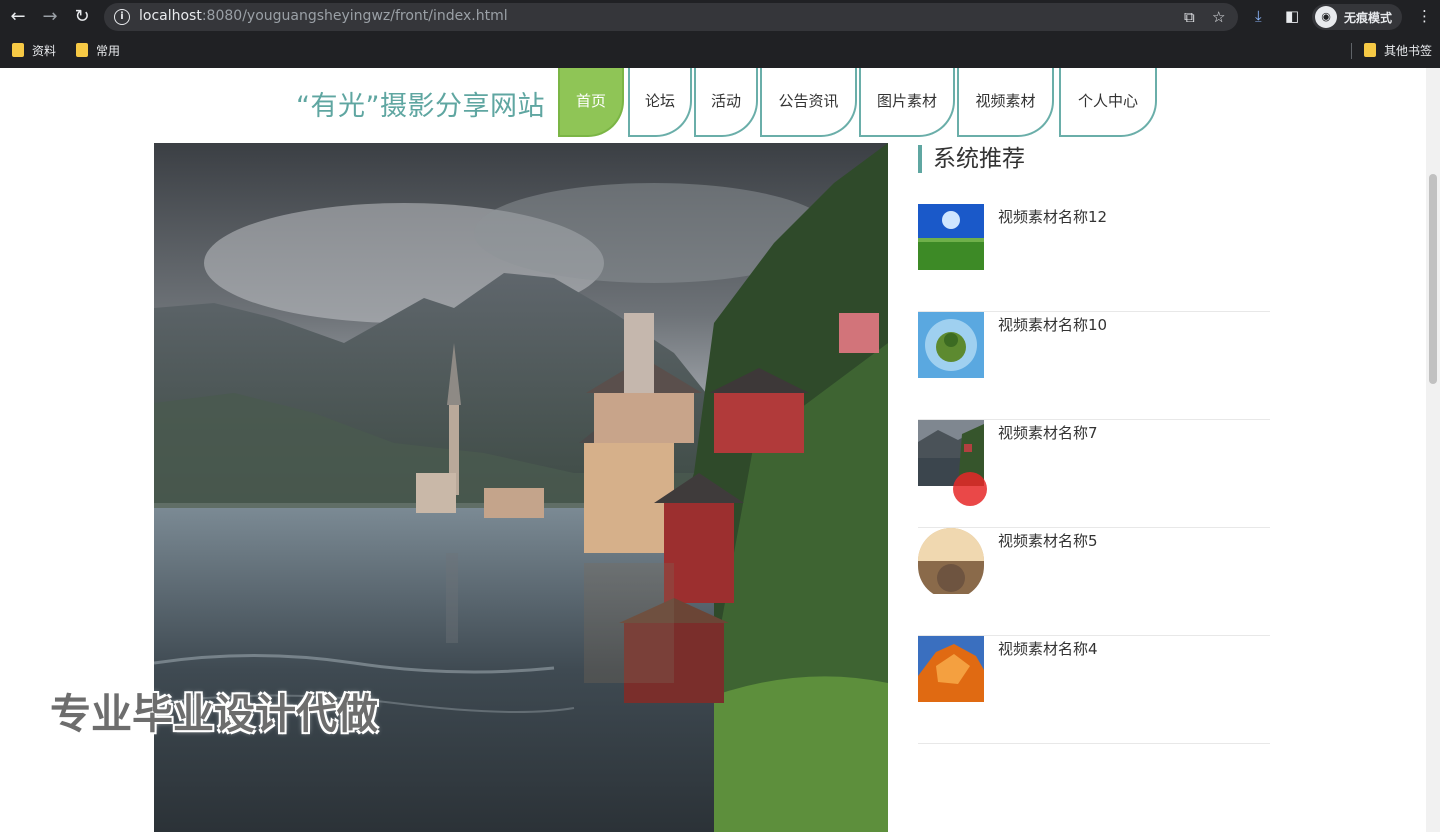  What do you see at coordinates (50, 17) in the screenshot?
I see `forward-icon: →` at bounding box center [50, 17].